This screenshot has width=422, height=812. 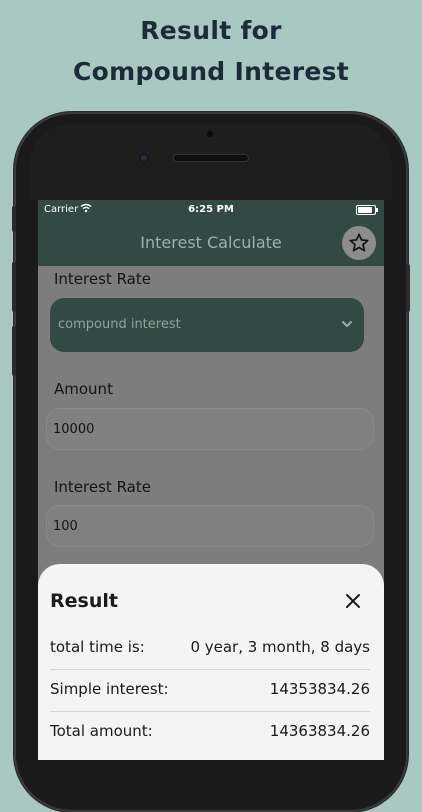 I want to click on favorite-button, so click(x=359, y=243).